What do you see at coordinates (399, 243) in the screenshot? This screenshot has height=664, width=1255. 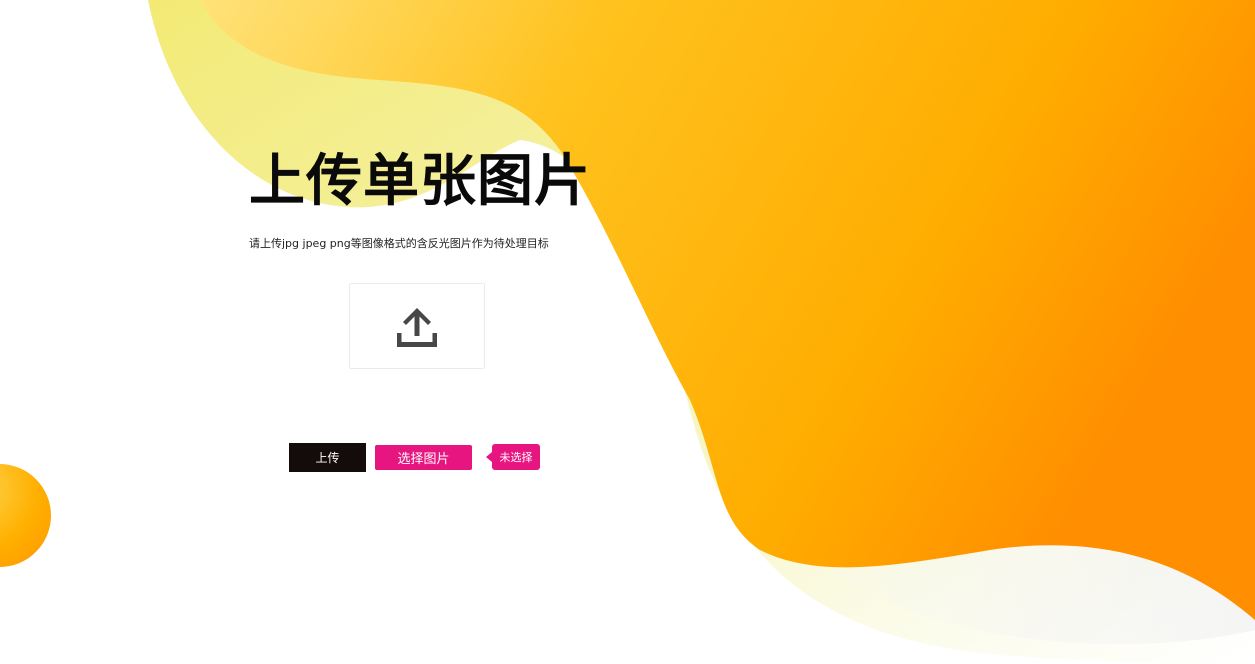 I see `page-subtitle: 请上传jpg jpeg png等图像格式的含反光图片作为待处理目标` at bounding box center [399, 243].